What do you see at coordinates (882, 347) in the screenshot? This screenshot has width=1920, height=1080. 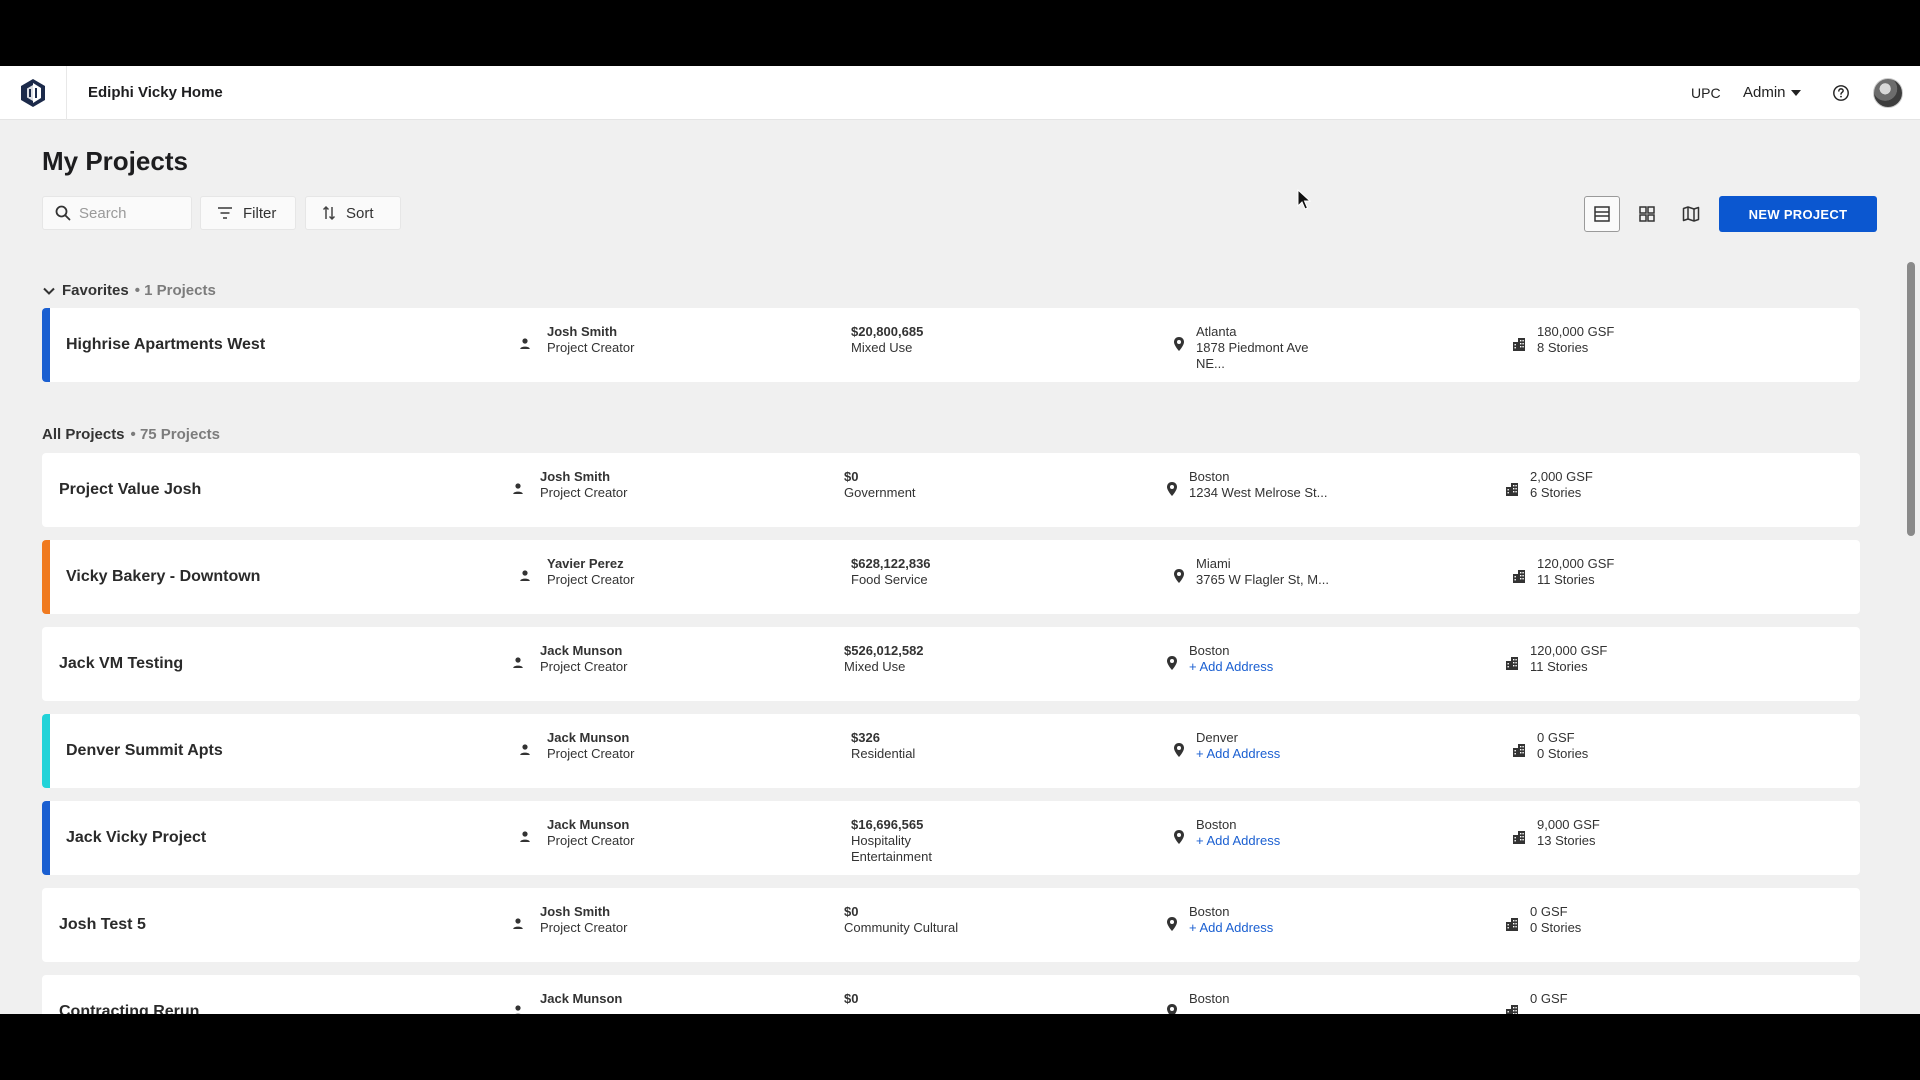 I see `value-type: Mixed Use` at bounding box center [882, 347].